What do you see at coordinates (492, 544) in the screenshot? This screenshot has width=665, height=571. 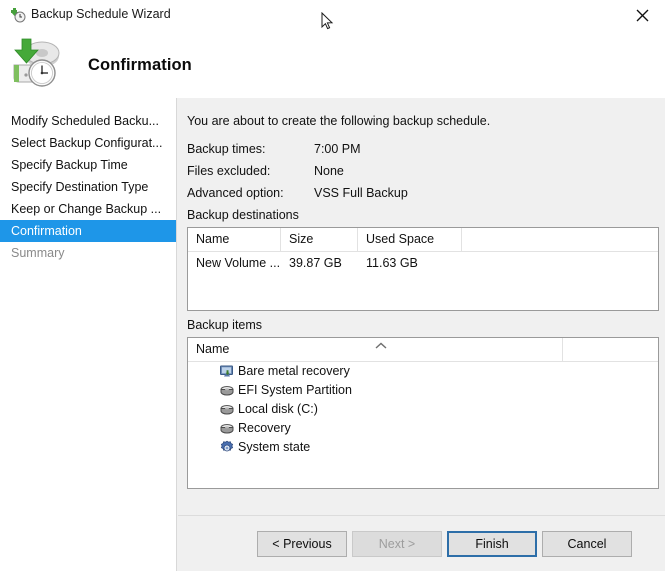 I see `finish-button: Finish` at bounding box center [492, 544].